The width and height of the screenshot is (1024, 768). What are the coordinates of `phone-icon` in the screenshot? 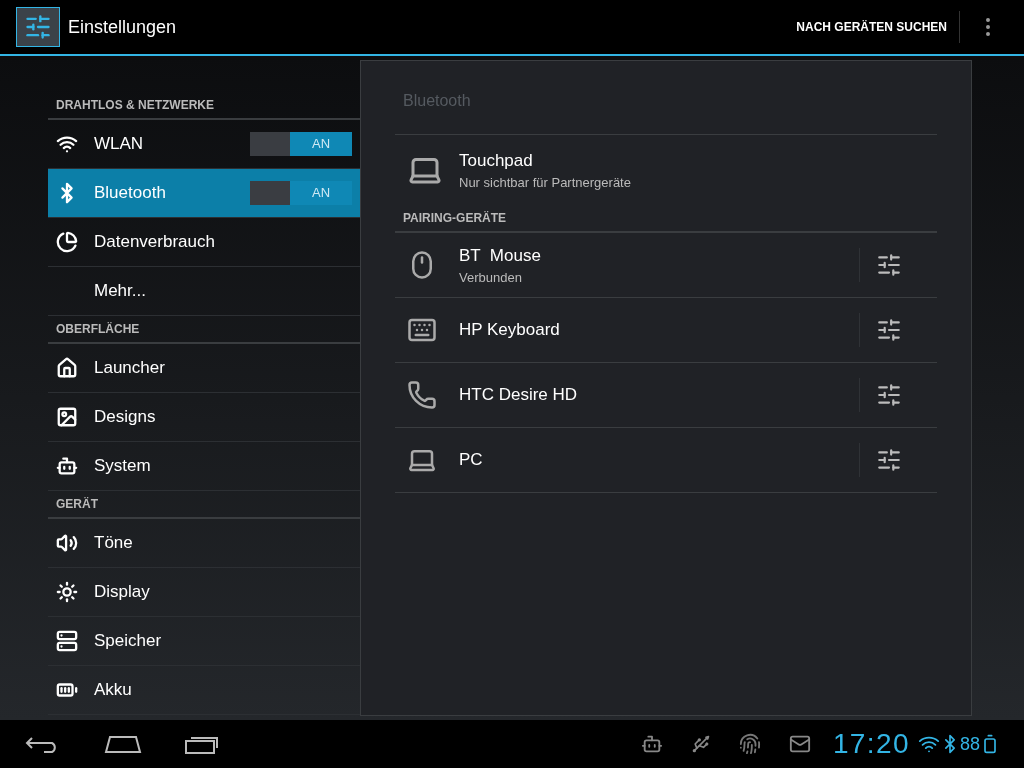 It's located at (422, 395).